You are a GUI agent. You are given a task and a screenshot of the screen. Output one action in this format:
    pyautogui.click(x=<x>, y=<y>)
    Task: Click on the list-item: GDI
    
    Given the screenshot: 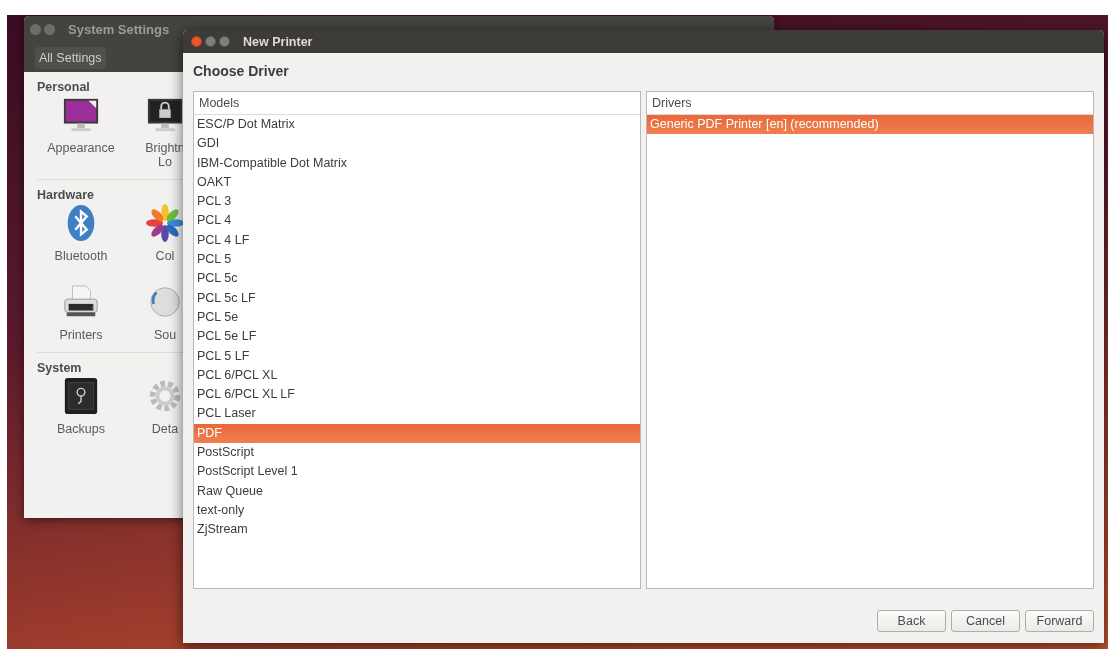 What is the action you would take?
    pyautogui.click(x=417, y=144)
    